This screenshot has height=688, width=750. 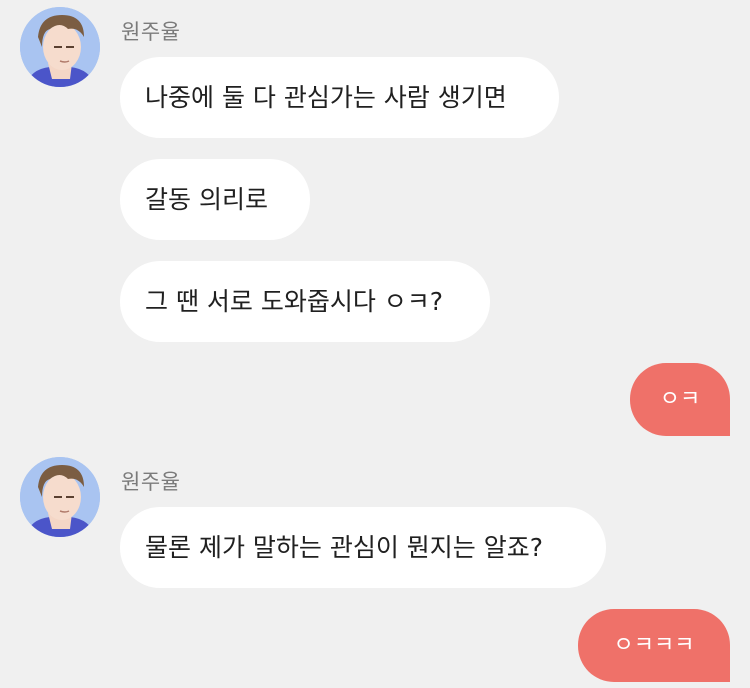 I want to click on my-message-bubble: ㅇㅋㅋㅋ, so click(x=654, y=645).